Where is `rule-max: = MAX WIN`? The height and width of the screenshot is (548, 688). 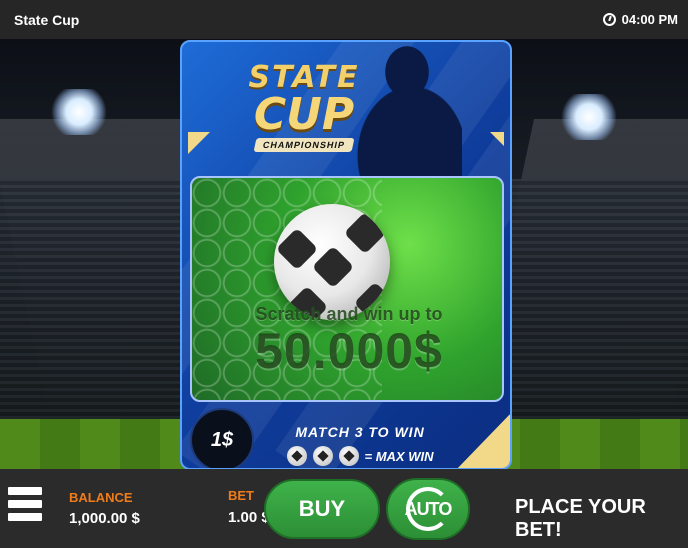
rule-max: = MAX WIN is located at coordinates (399, 456).